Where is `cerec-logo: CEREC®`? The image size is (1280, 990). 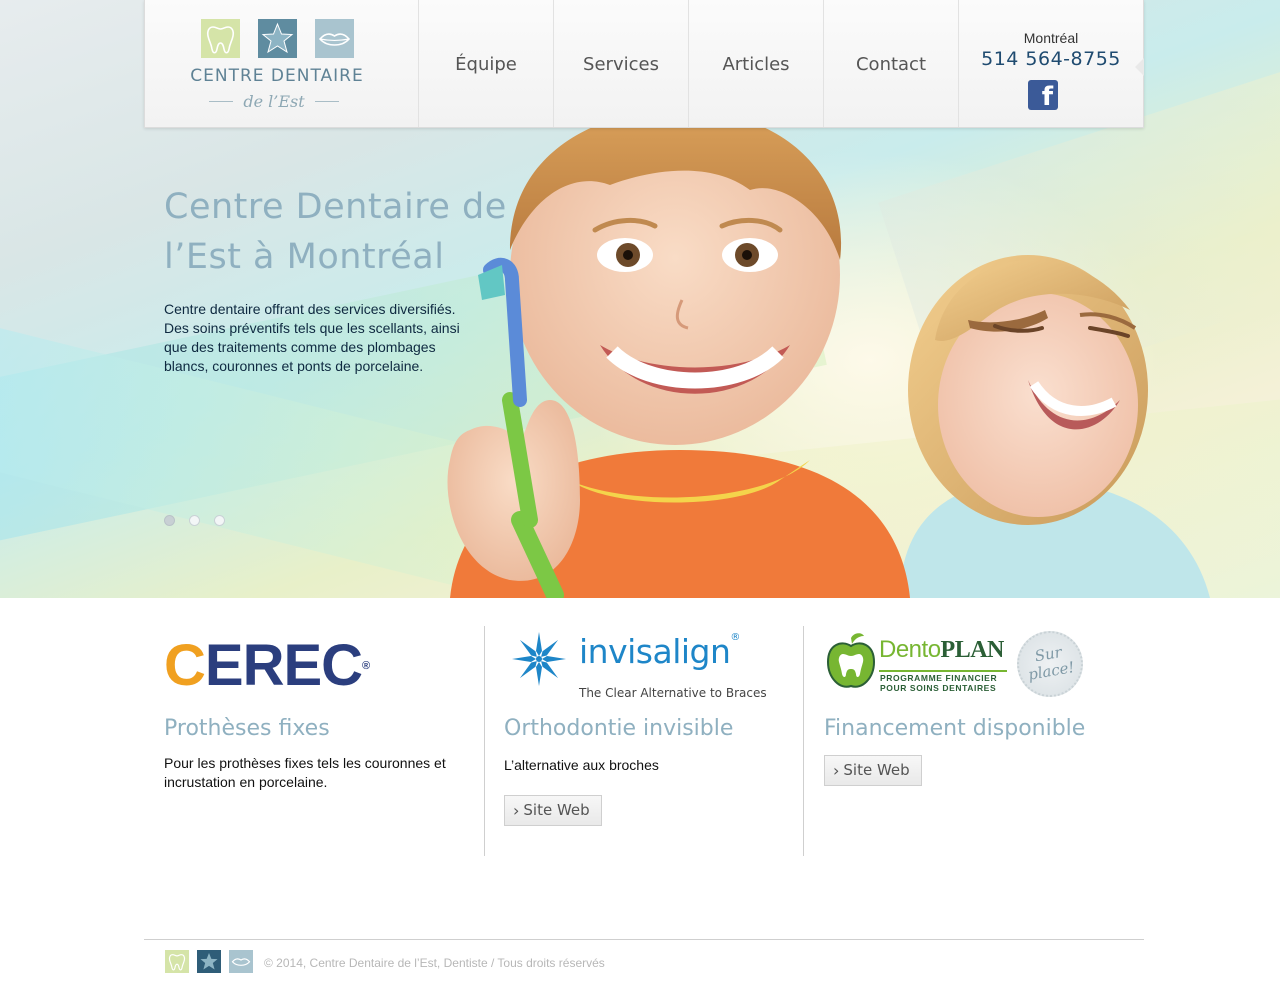
cerec-logo: CEREC® is located at coordinates (267, 666).